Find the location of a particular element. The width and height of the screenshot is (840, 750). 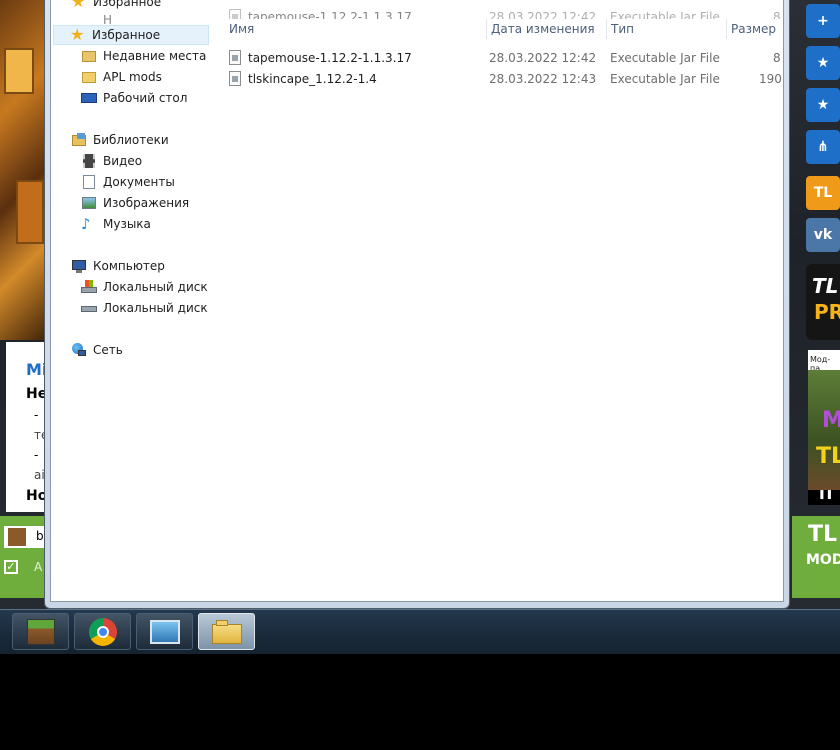

minecraft-icon is located at coordinates (40, 631).